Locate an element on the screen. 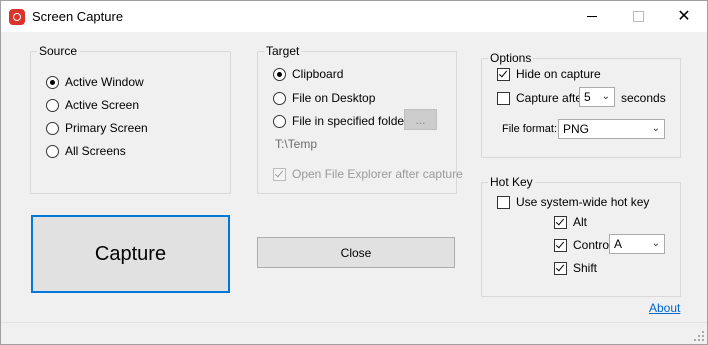 This screenshot has height=345, width=708. seconds-label: seconds is located at coordinates (643, 98).